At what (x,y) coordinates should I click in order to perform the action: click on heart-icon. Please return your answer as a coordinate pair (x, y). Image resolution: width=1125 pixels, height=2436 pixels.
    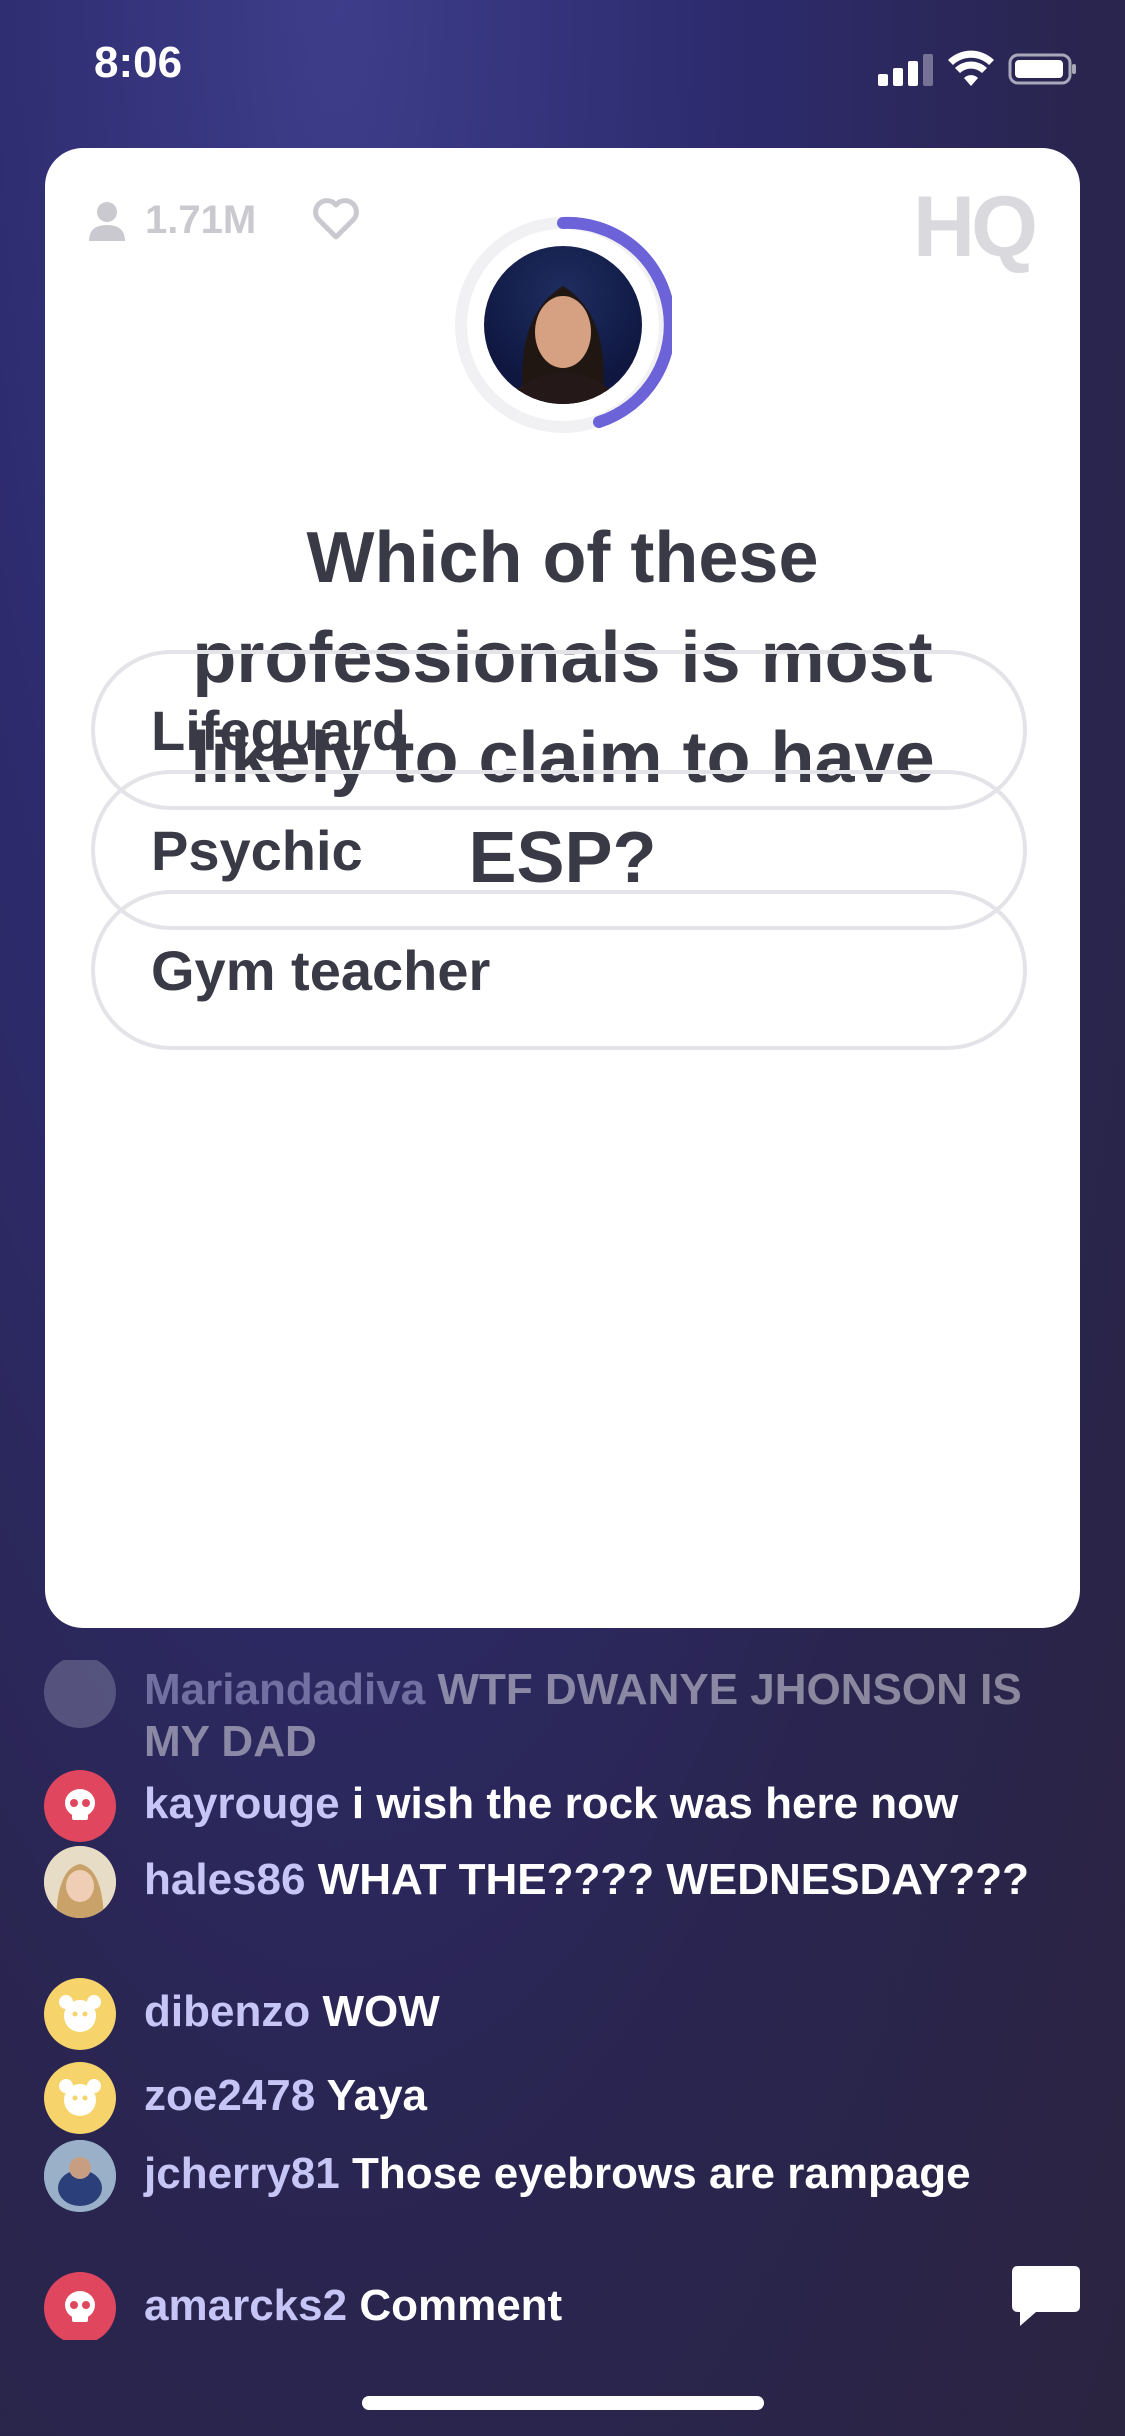
    Looking at the image, I should click on (336, 219).